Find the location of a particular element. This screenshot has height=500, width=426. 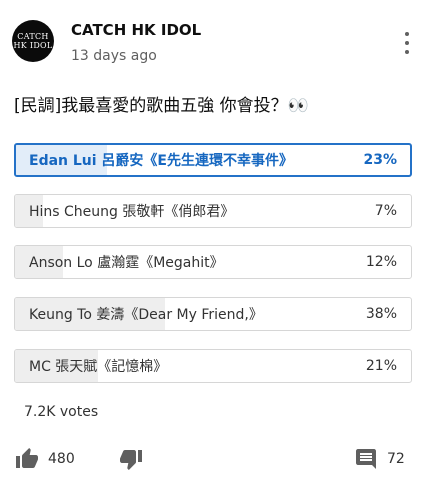

poll-option-mc: MC 張天賦《記憶棉》 21% is located at coordinates (213, 366).